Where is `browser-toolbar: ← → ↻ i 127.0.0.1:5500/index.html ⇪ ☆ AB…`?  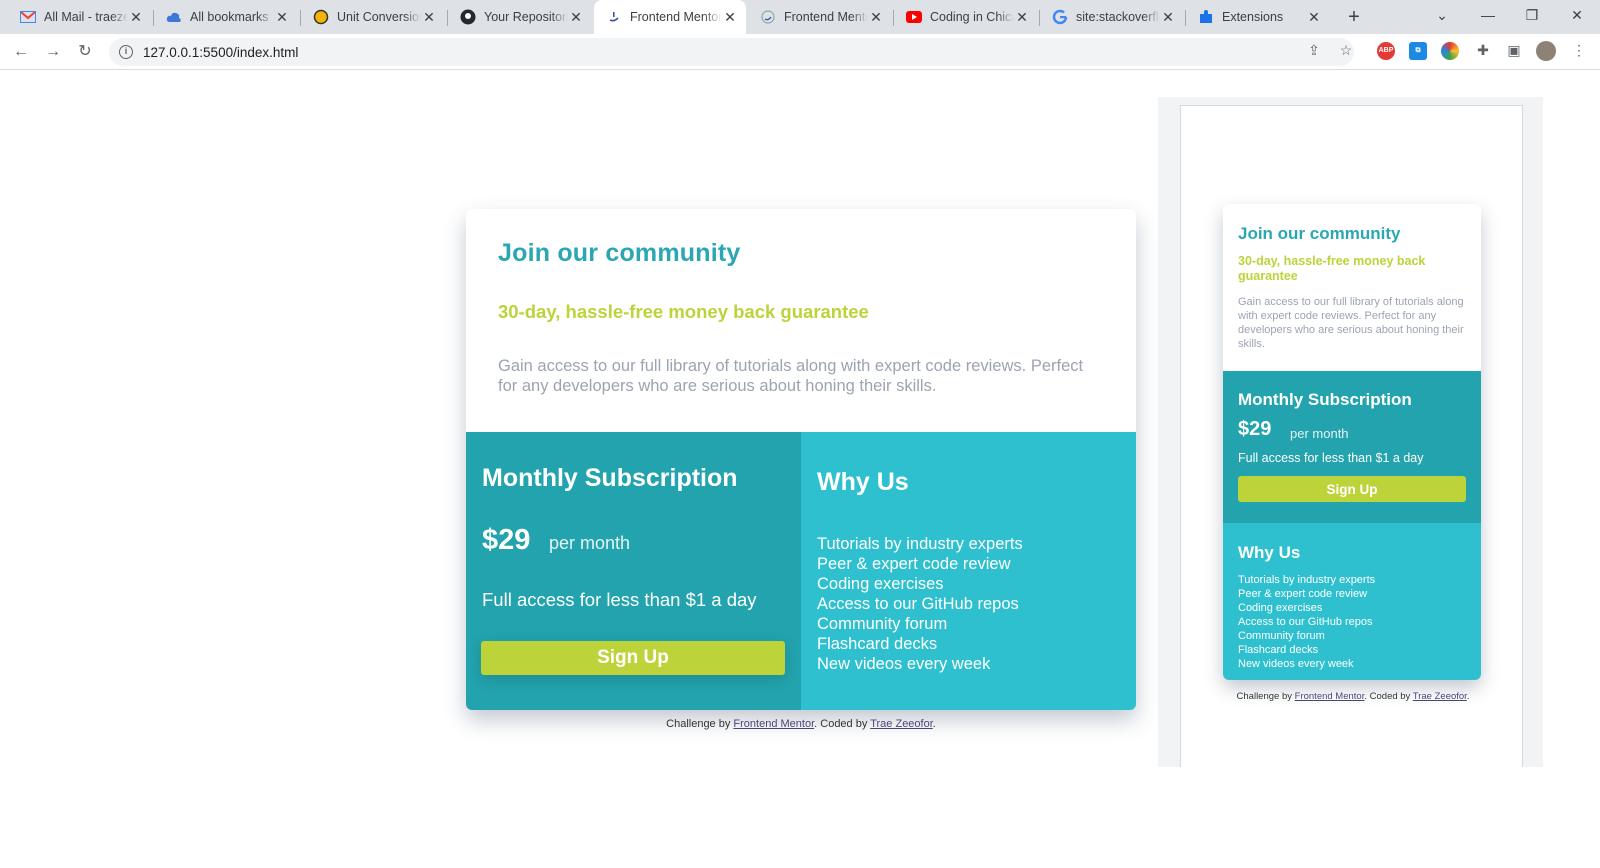 browser-toolbar: ← → ↻ i 127.0.0.1:5500/index.html ⇪ ☆ AB… is located at coordinates (800, 52).